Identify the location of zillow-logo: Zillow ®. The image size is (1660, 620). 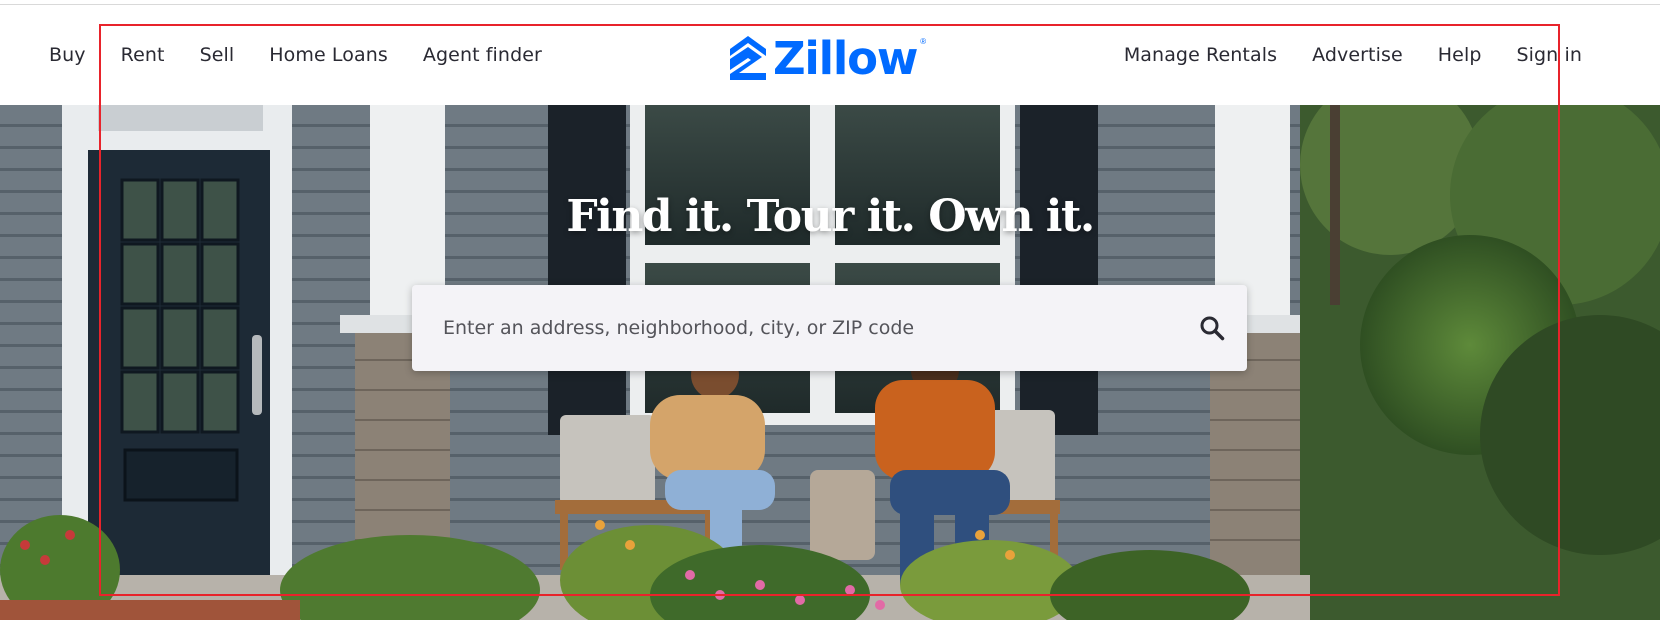
(827, 58).